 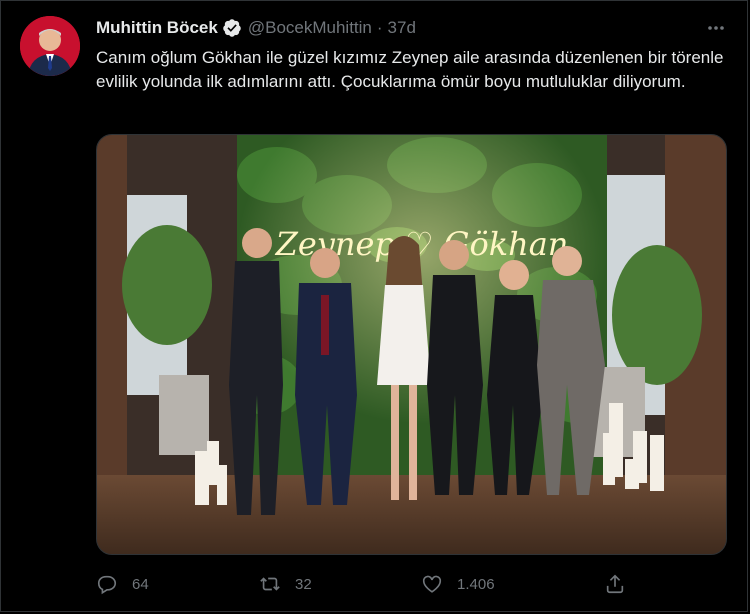 What do you see at coordinates (157, 28) in the screenshot?
I see `author-name: Muhittin Böcek` at bounding box center [157, 28].